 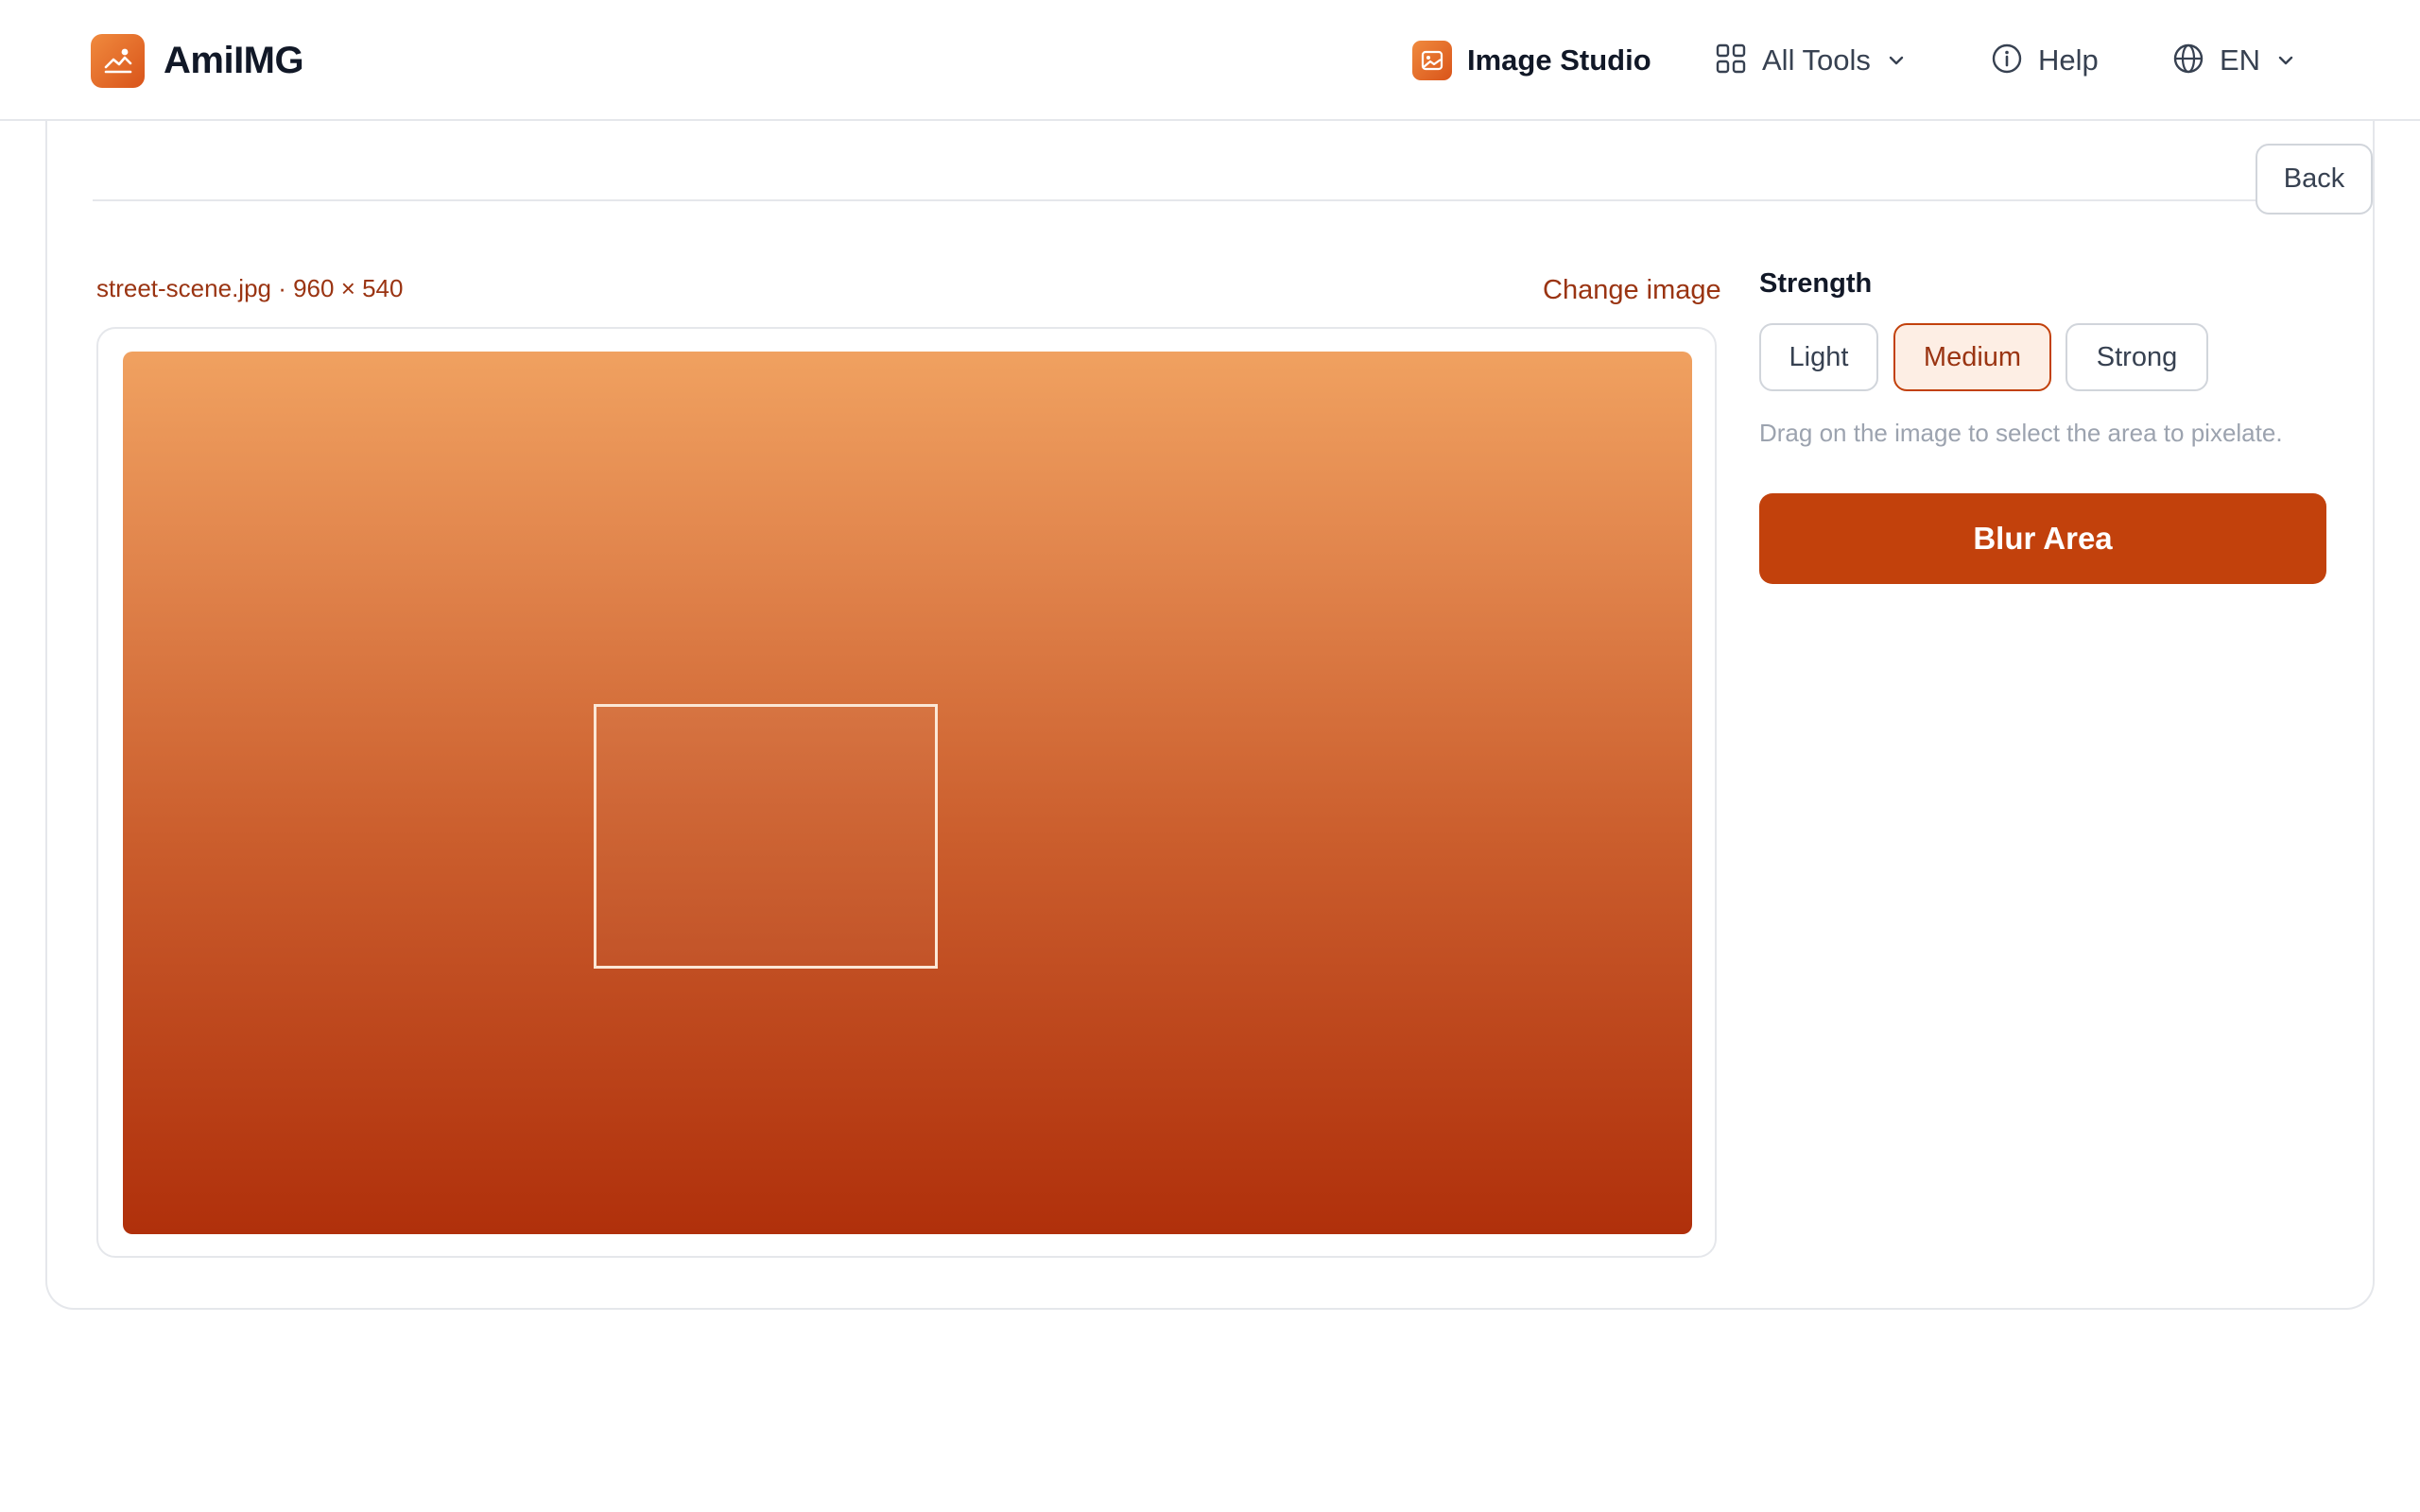 I want to click on grid-icon, so click(x=1731, y=61).